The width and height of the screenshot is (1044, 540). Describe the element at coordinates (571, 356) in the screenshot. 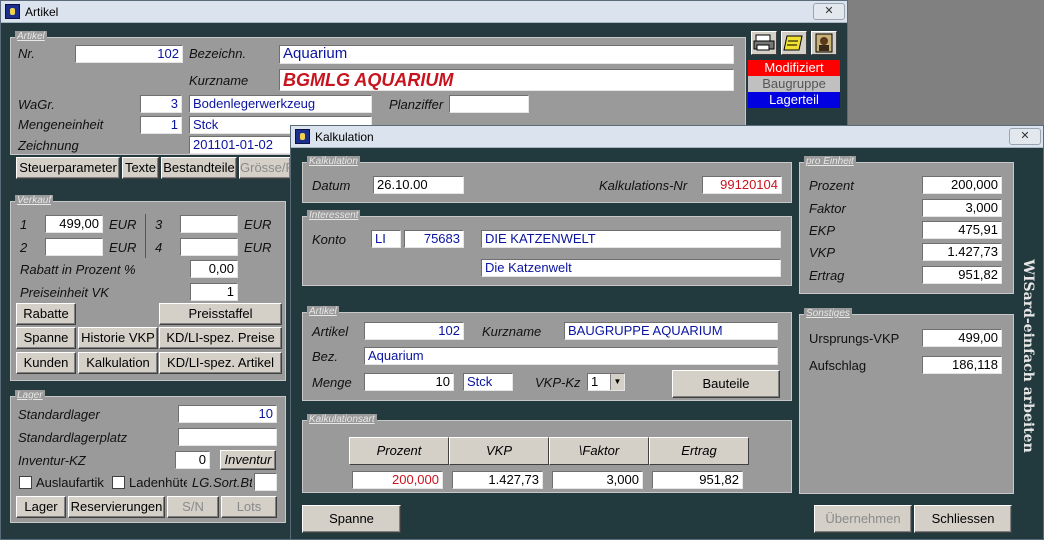

I see `bez-field: Aquarium` at that location.